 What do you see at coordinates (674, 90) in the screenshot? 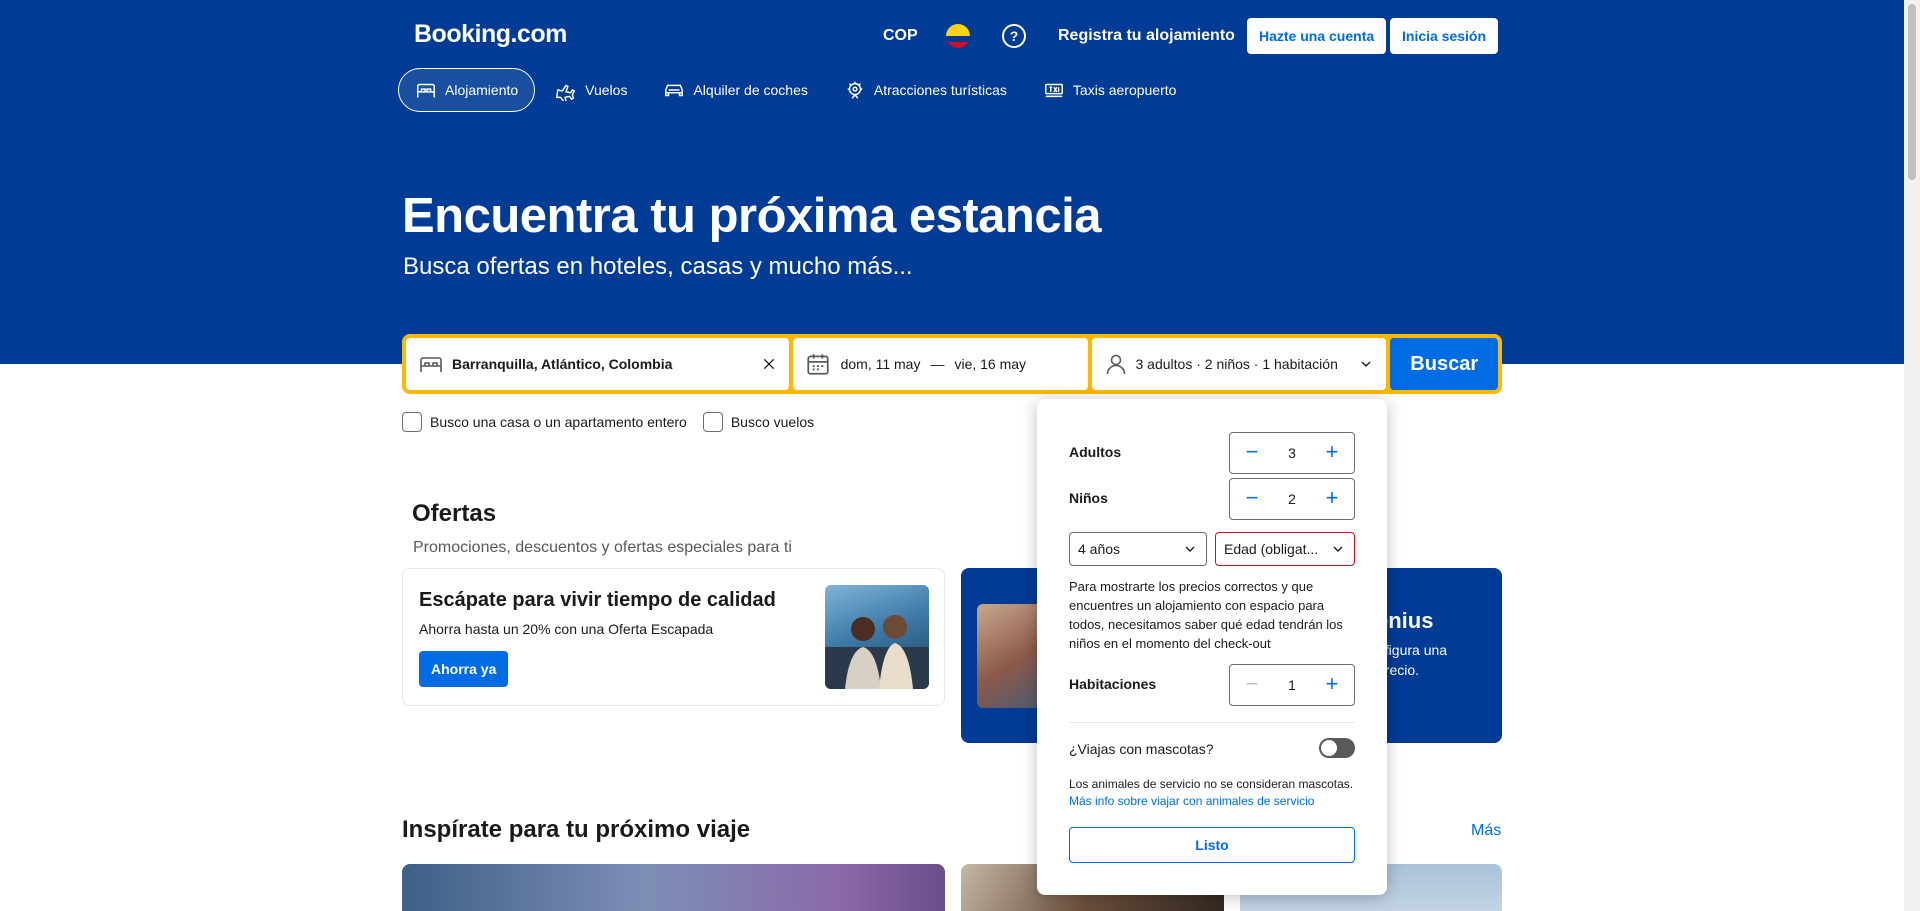
I see `car-icon` at bounding box center [674, 90].